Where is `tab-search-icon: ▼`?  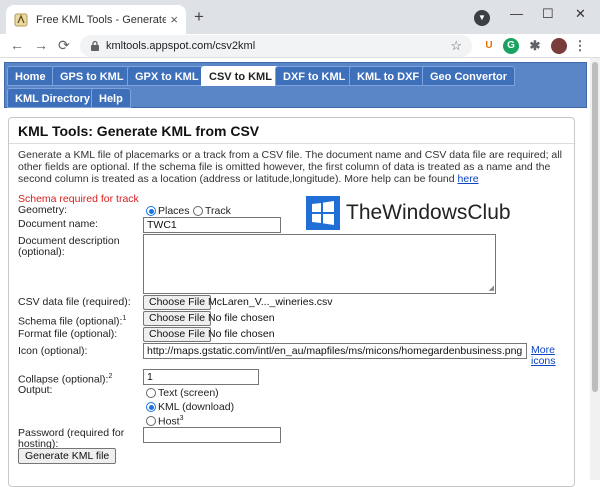 tab-search-icon: ▼ is located at coordinates (482, 18).